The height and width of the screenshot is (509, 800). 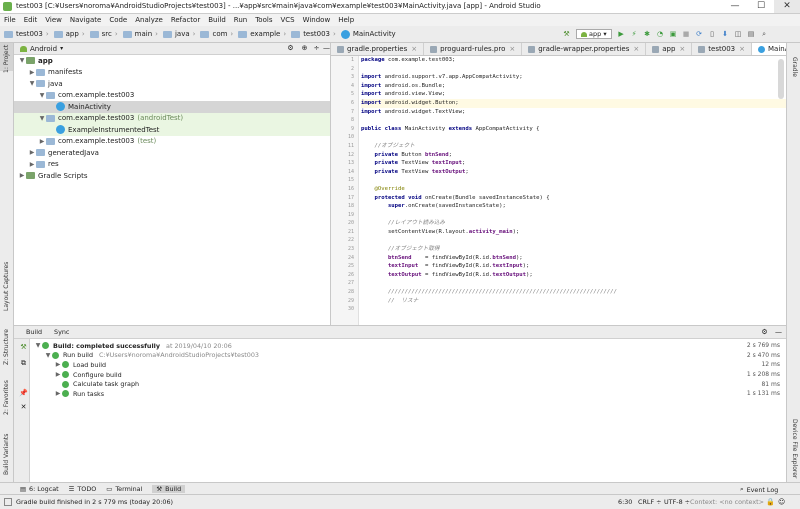 What do you see at coordinates (85, 20) in the screenshot?
I see `menu-navigate: Navigate` at bounding box center [85, 20].